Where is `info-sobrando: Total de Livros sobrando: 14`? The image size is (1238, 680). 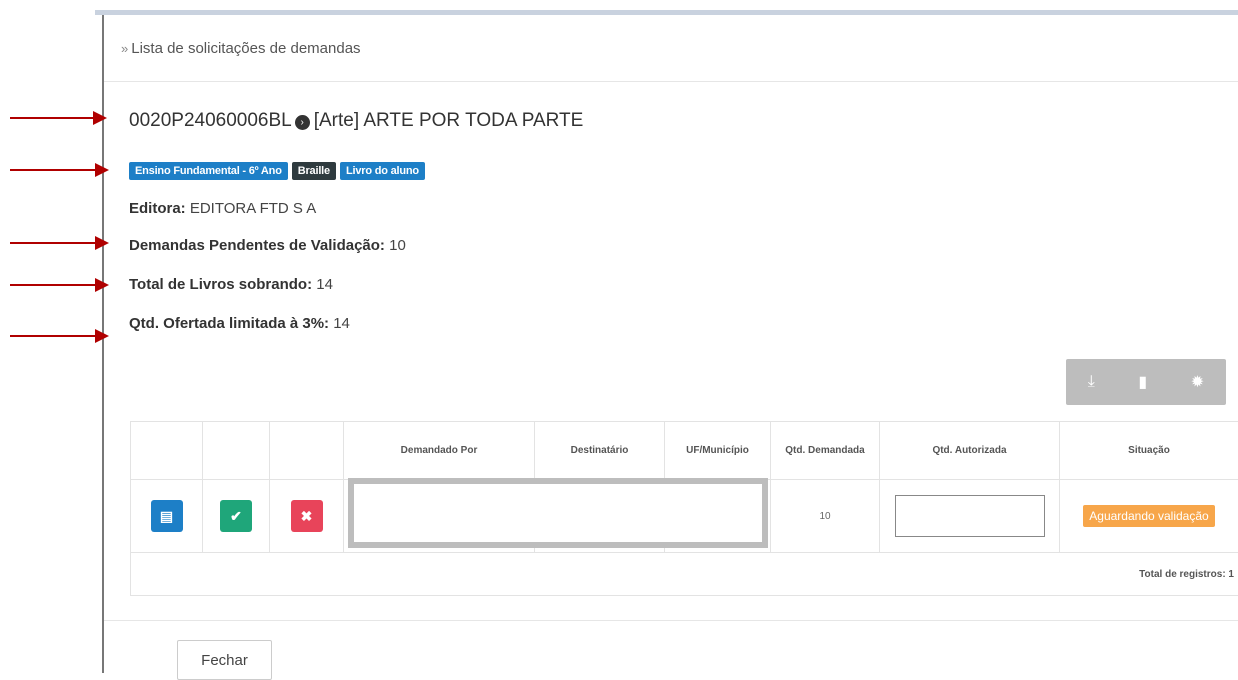
info-sobrando: Total de Livros sobrando: 14 is located at coordinates (231, 284).